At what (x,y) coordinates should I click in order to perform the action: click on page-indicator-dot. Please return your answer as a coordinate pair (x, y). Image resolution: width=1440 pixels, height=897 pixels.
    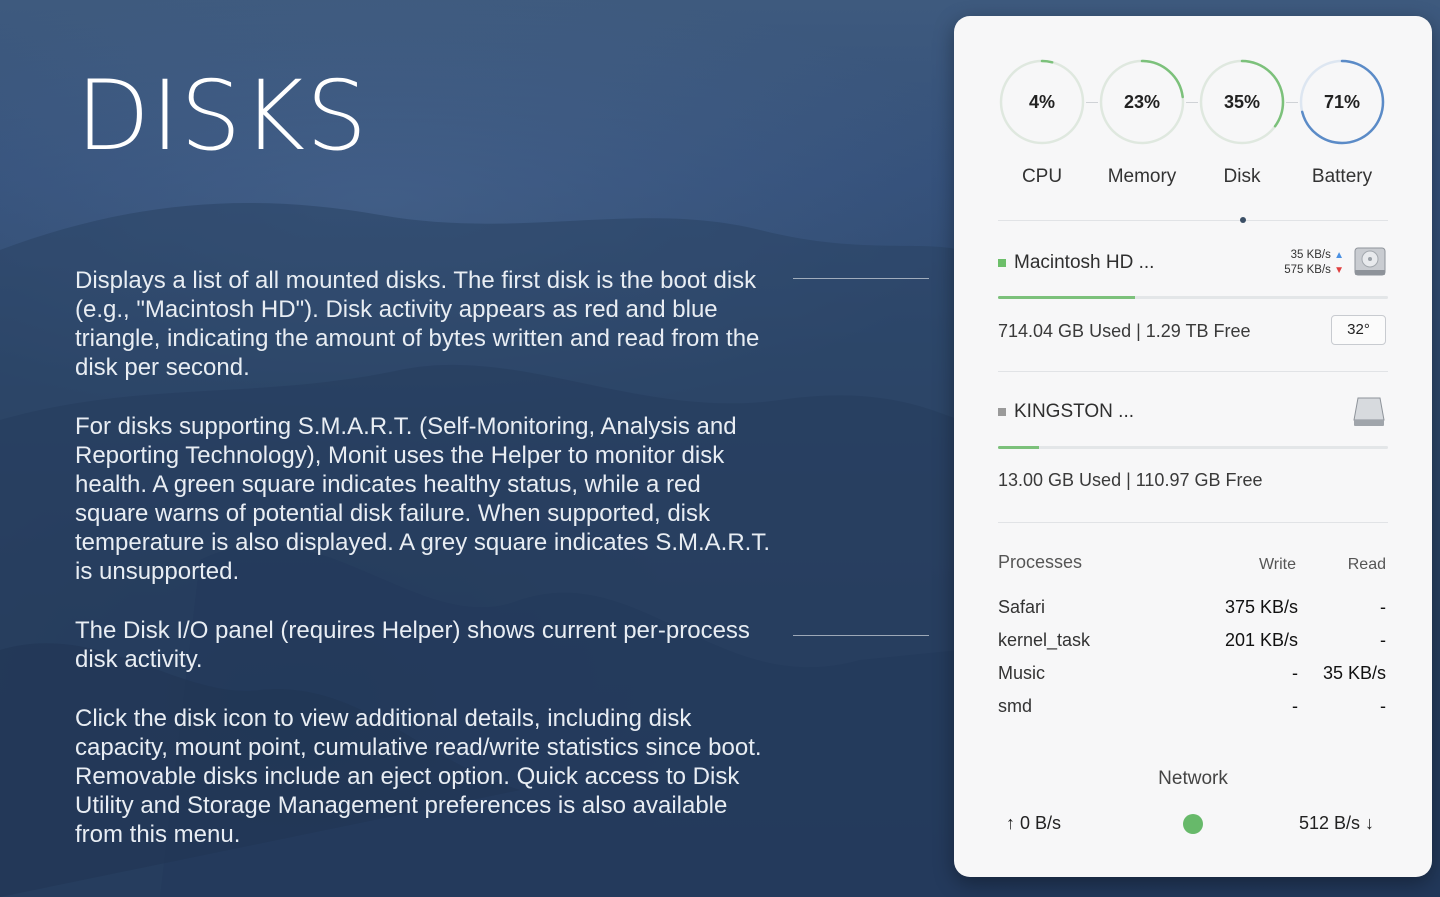
    Looking at the image, I should click on (1243, 220).